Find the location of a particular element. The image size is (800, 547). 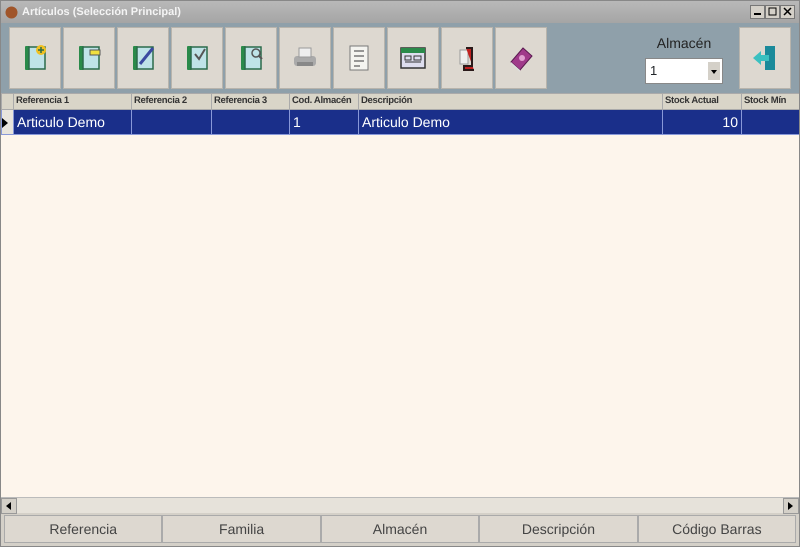

table-cell: 1 is located at coordinates (324, 122).